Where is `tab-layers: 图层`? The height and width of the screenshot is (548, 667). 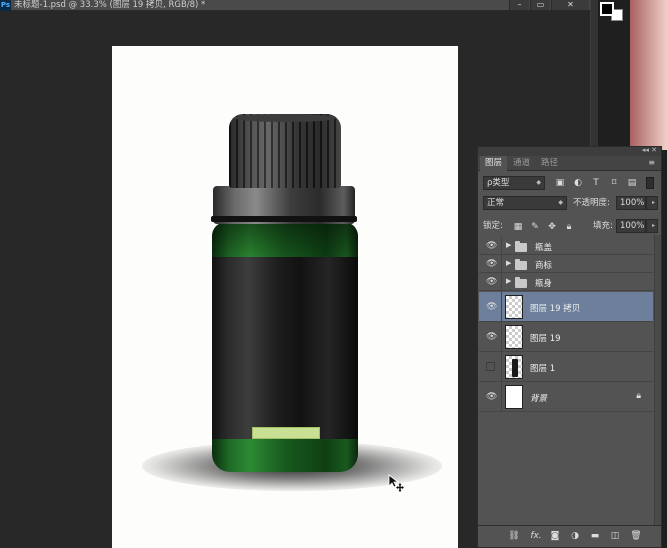
tab-layers: 图层 is located at coordinates (494, 163).